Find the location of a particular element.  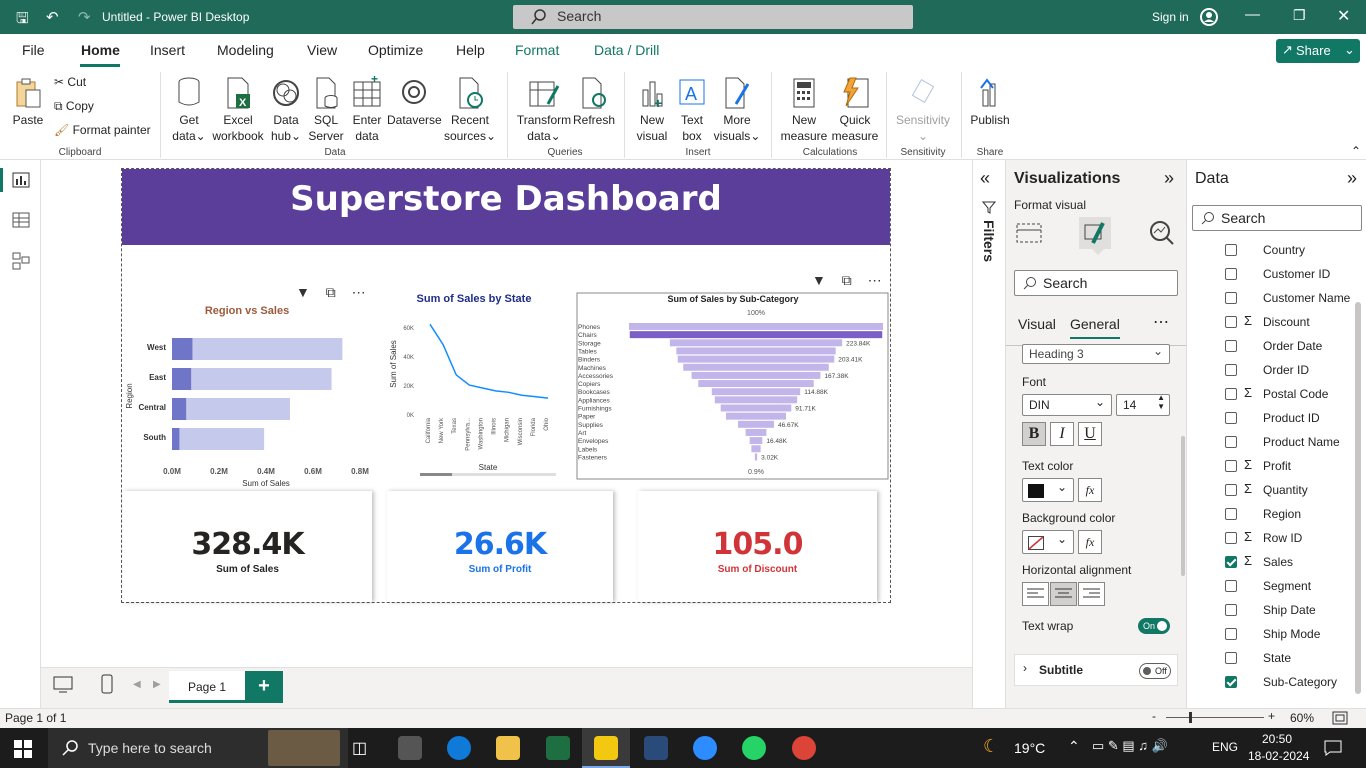

zoom-slider-thumb is located at coordinates (1190, 717).